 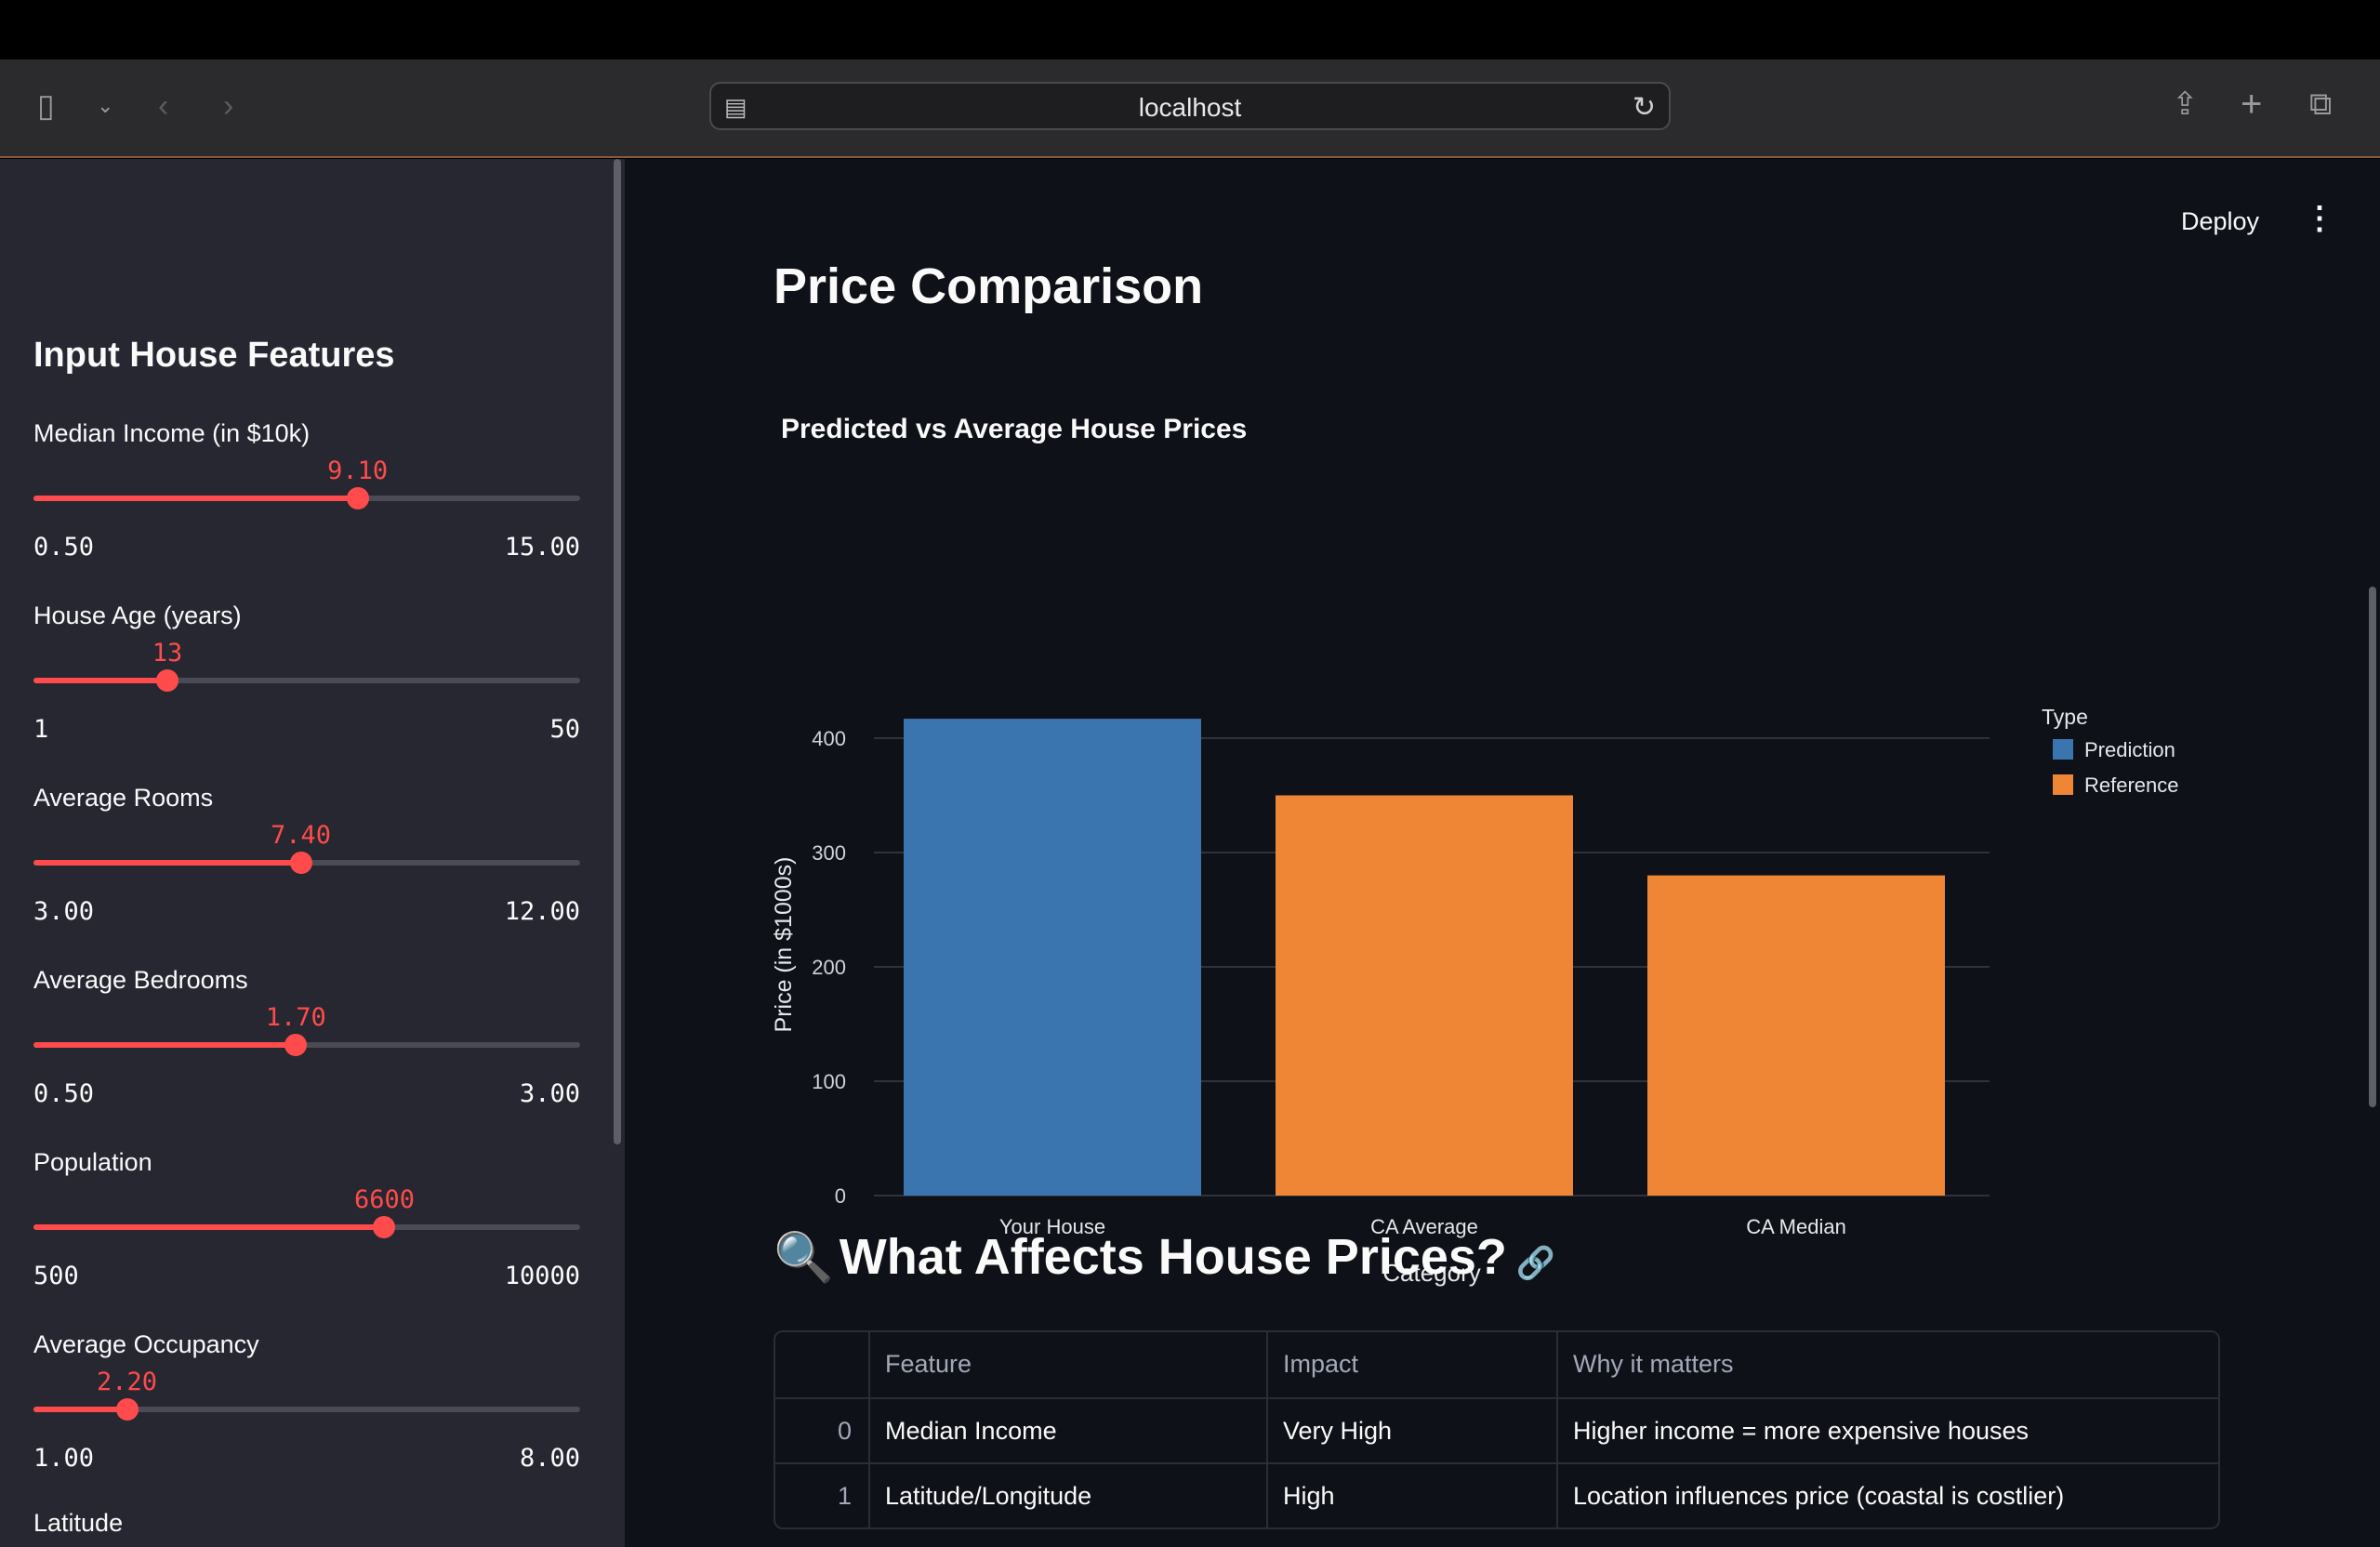 What do you see at coordinates (214, 355) in the screenshot?
I see `sidebar-title: Input House Features` at bounding box center [214, 355].